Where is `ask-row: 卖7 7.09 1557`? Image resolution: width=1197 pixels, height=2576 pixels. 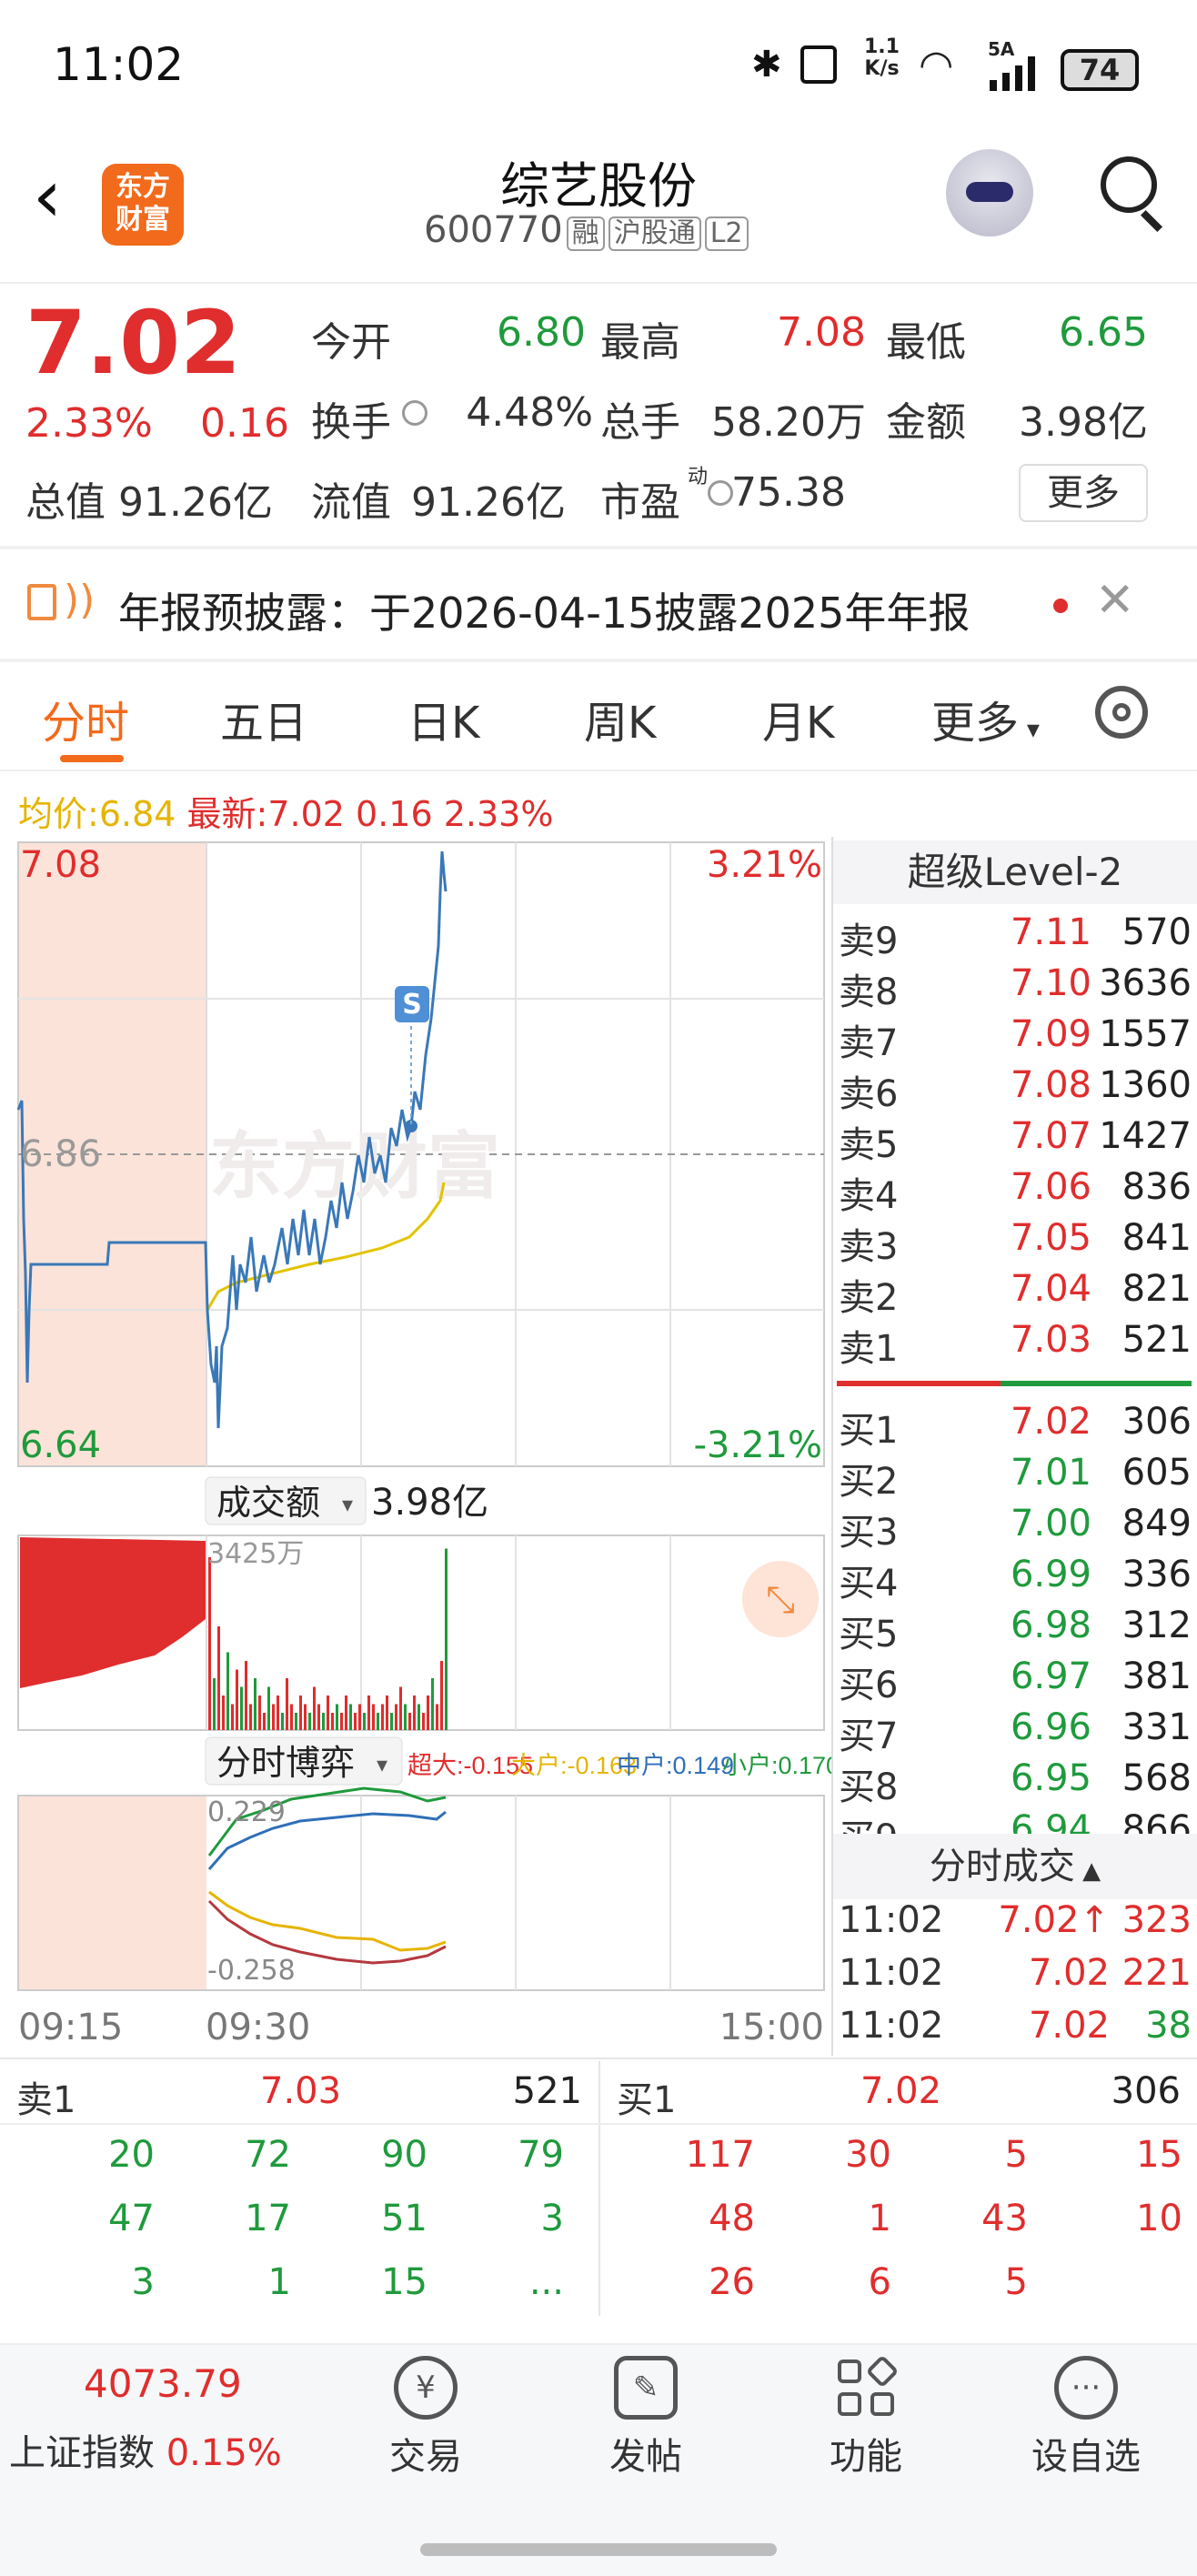 ask-row: 卖7 7.09 1557 is located at coordinates (1014, 1038).